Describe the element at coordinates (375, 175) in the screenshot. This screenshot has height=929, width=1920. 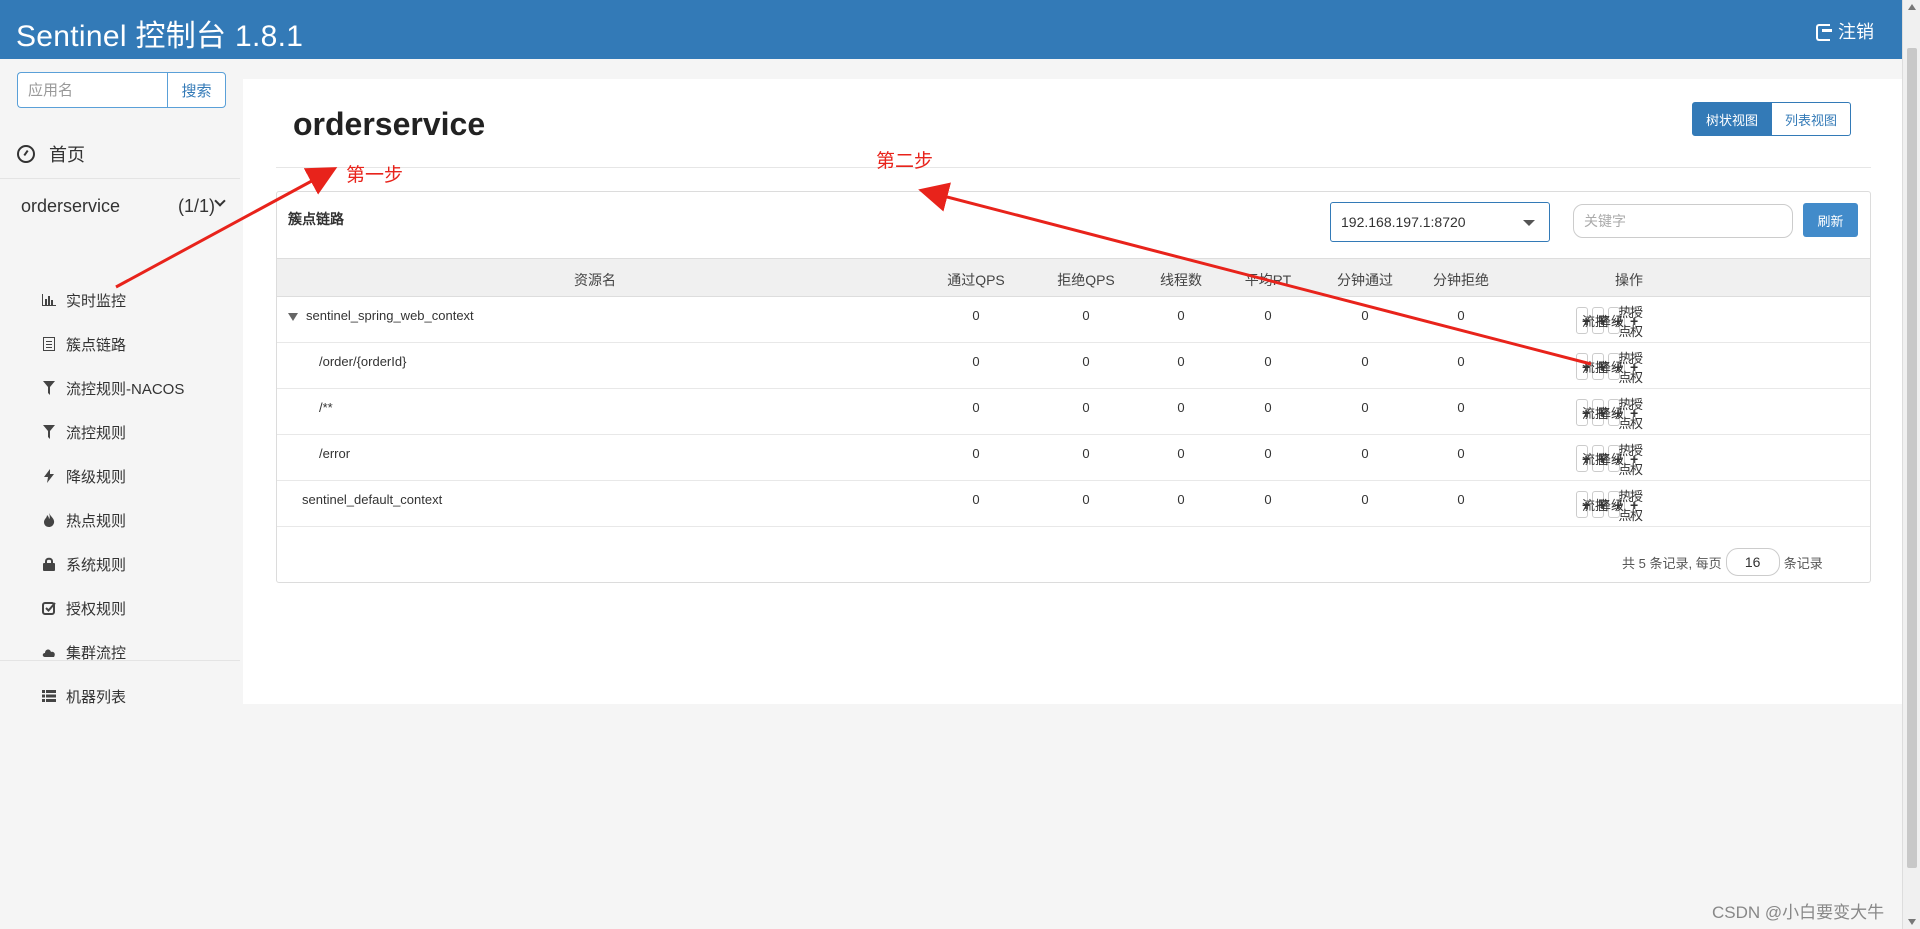
I see `step1-label: 第一步` at that location.